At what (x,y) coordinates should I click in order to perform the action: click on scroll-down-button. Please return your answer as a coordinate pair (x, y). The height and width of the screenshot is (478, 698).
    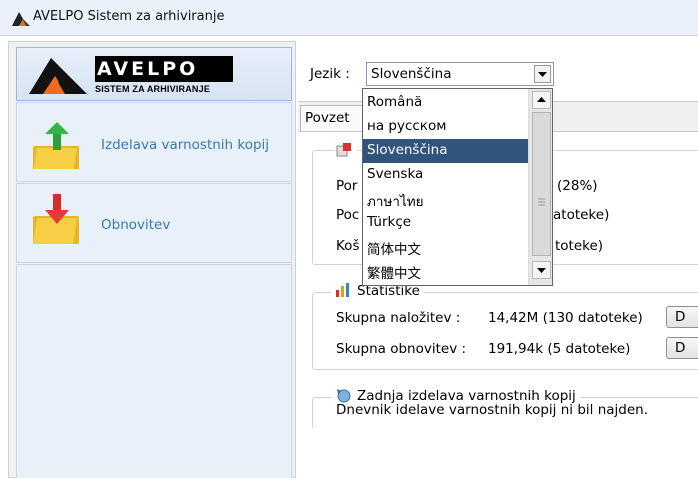
    Looking at the image, I should click on (541, 270).